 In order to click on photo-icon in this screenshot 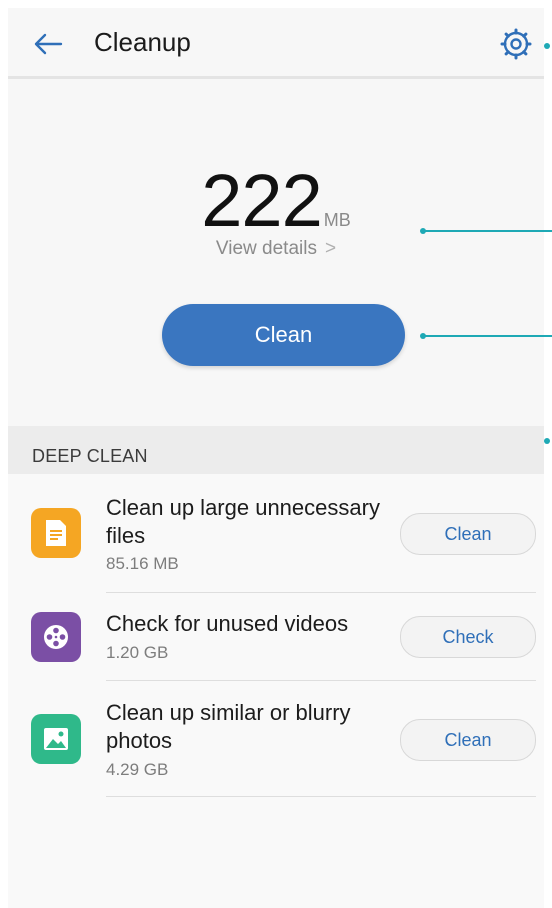, I will do `click(56, 739)`.